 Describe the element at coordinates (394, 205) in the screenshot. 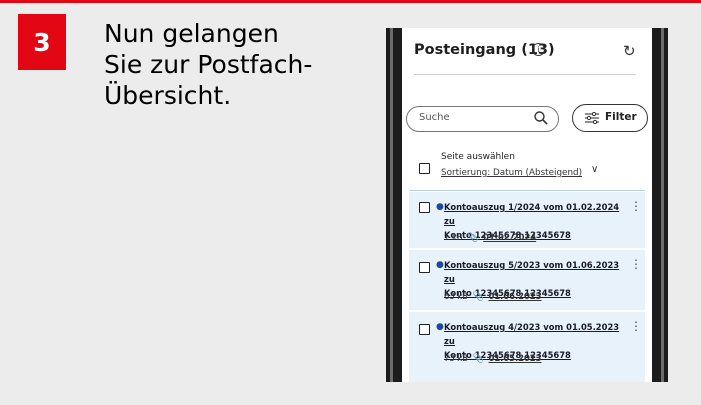

I see `phone-frame-left` at that location.